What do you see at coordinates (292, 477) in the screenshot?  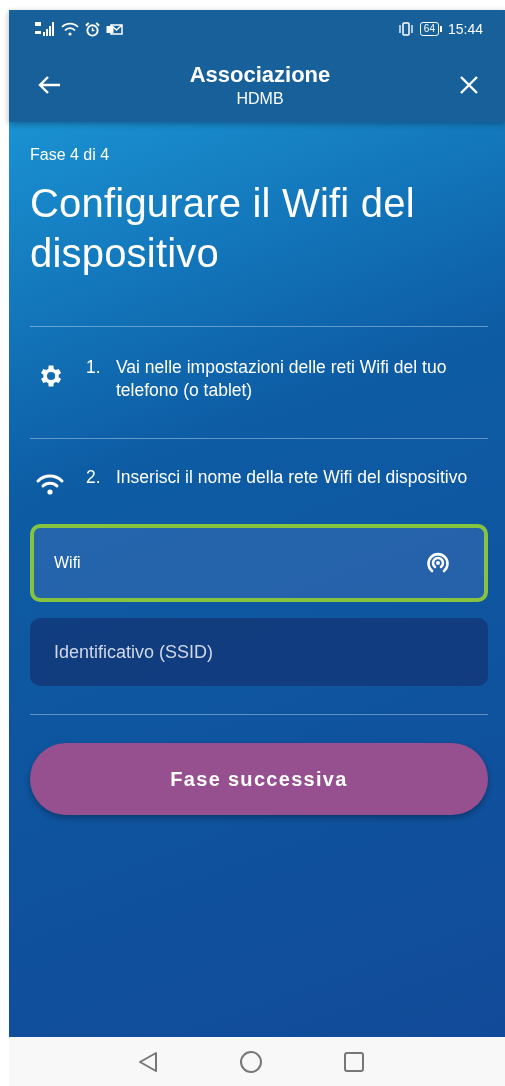 I see `step-text: Inserisci il nome della rete Wifi del dispositivo` at bounding box center [292, 477].